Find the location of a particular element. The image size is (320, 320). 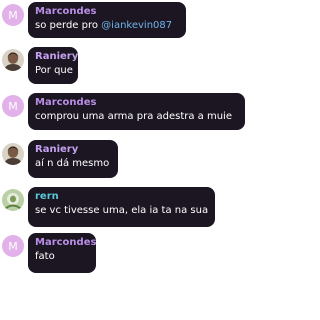

message-bubble: rern se vc tivesse uma, ela ia ta na sua is located at coordinates (121, 207).